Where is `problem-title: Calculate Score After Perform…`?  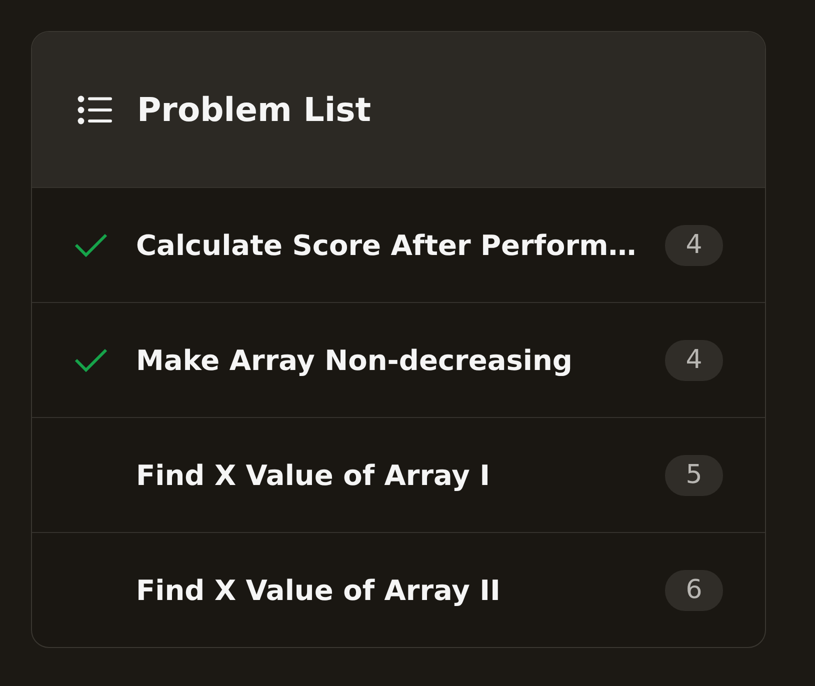
problem-title: Calculate Score After Perform… is located at coordinates (387, 245).